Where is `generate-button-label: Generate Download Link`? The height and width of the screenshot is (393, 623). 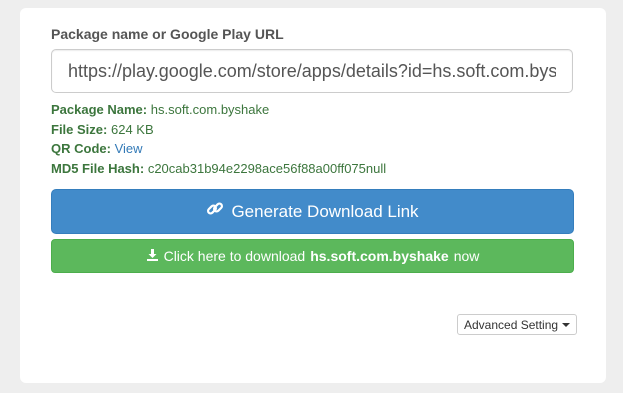 generate-button-label: Generate Download Link is located at coordinates (325, 211).